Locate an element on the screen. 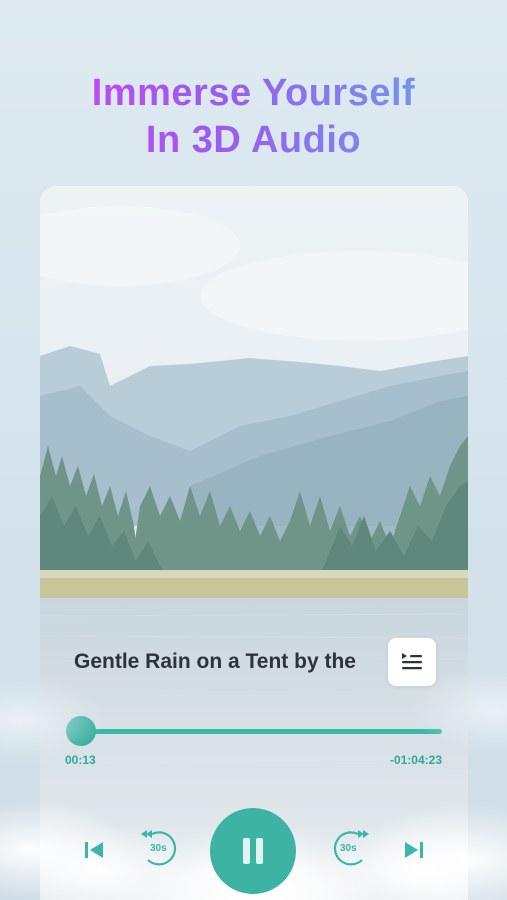  progress-knob is located at coordinates (81, 731).